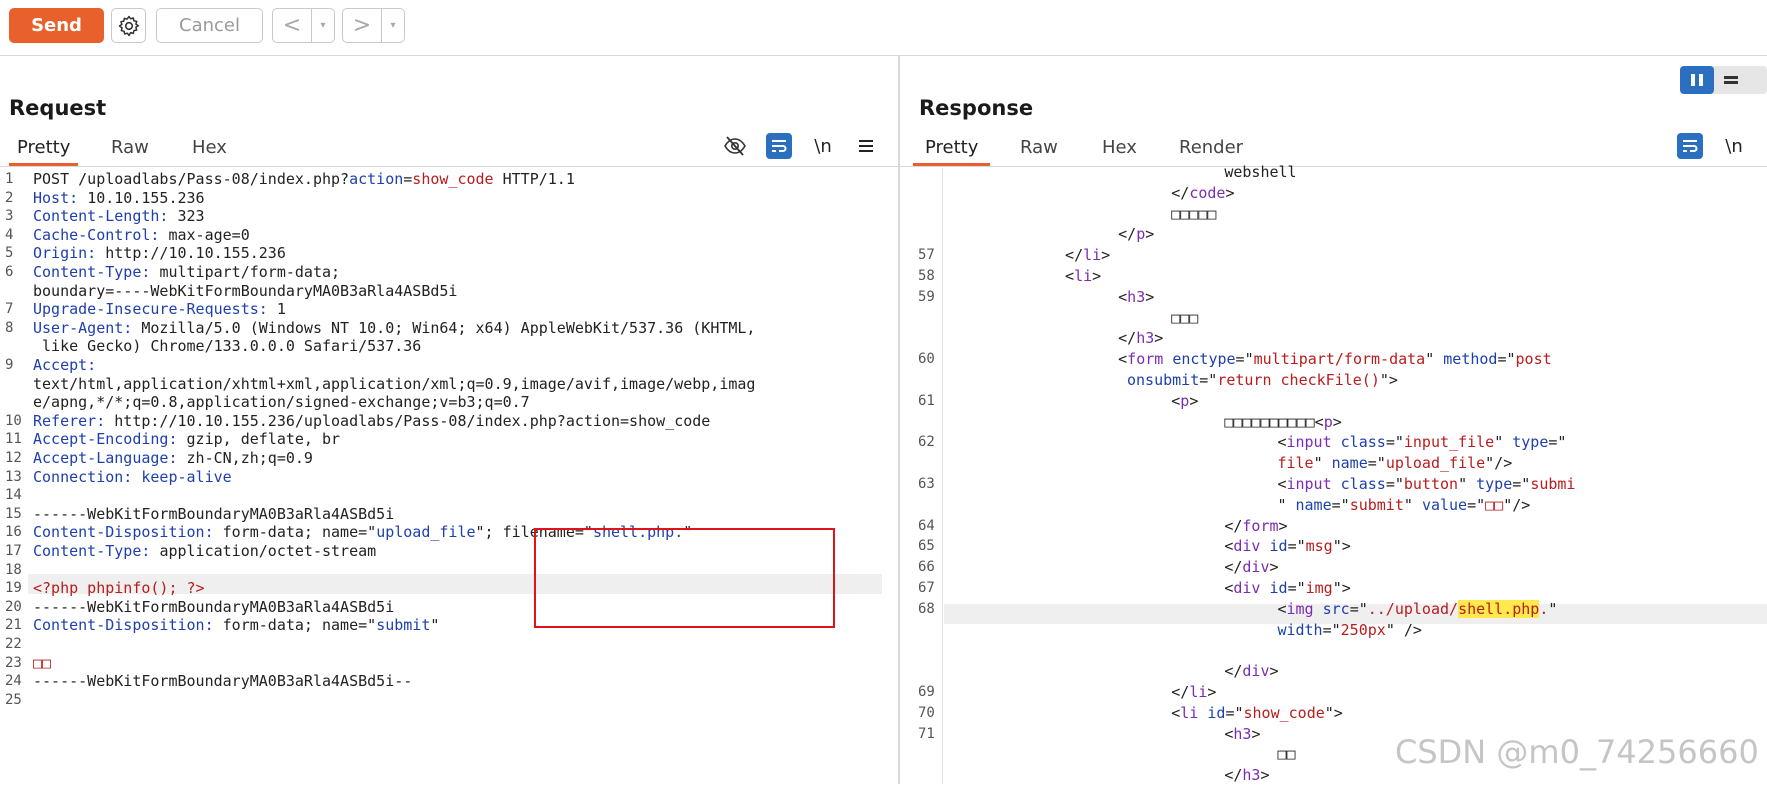  Describe the element at coordinates (56, 25) in the screenshot. I see `send-button: Send` at that location.